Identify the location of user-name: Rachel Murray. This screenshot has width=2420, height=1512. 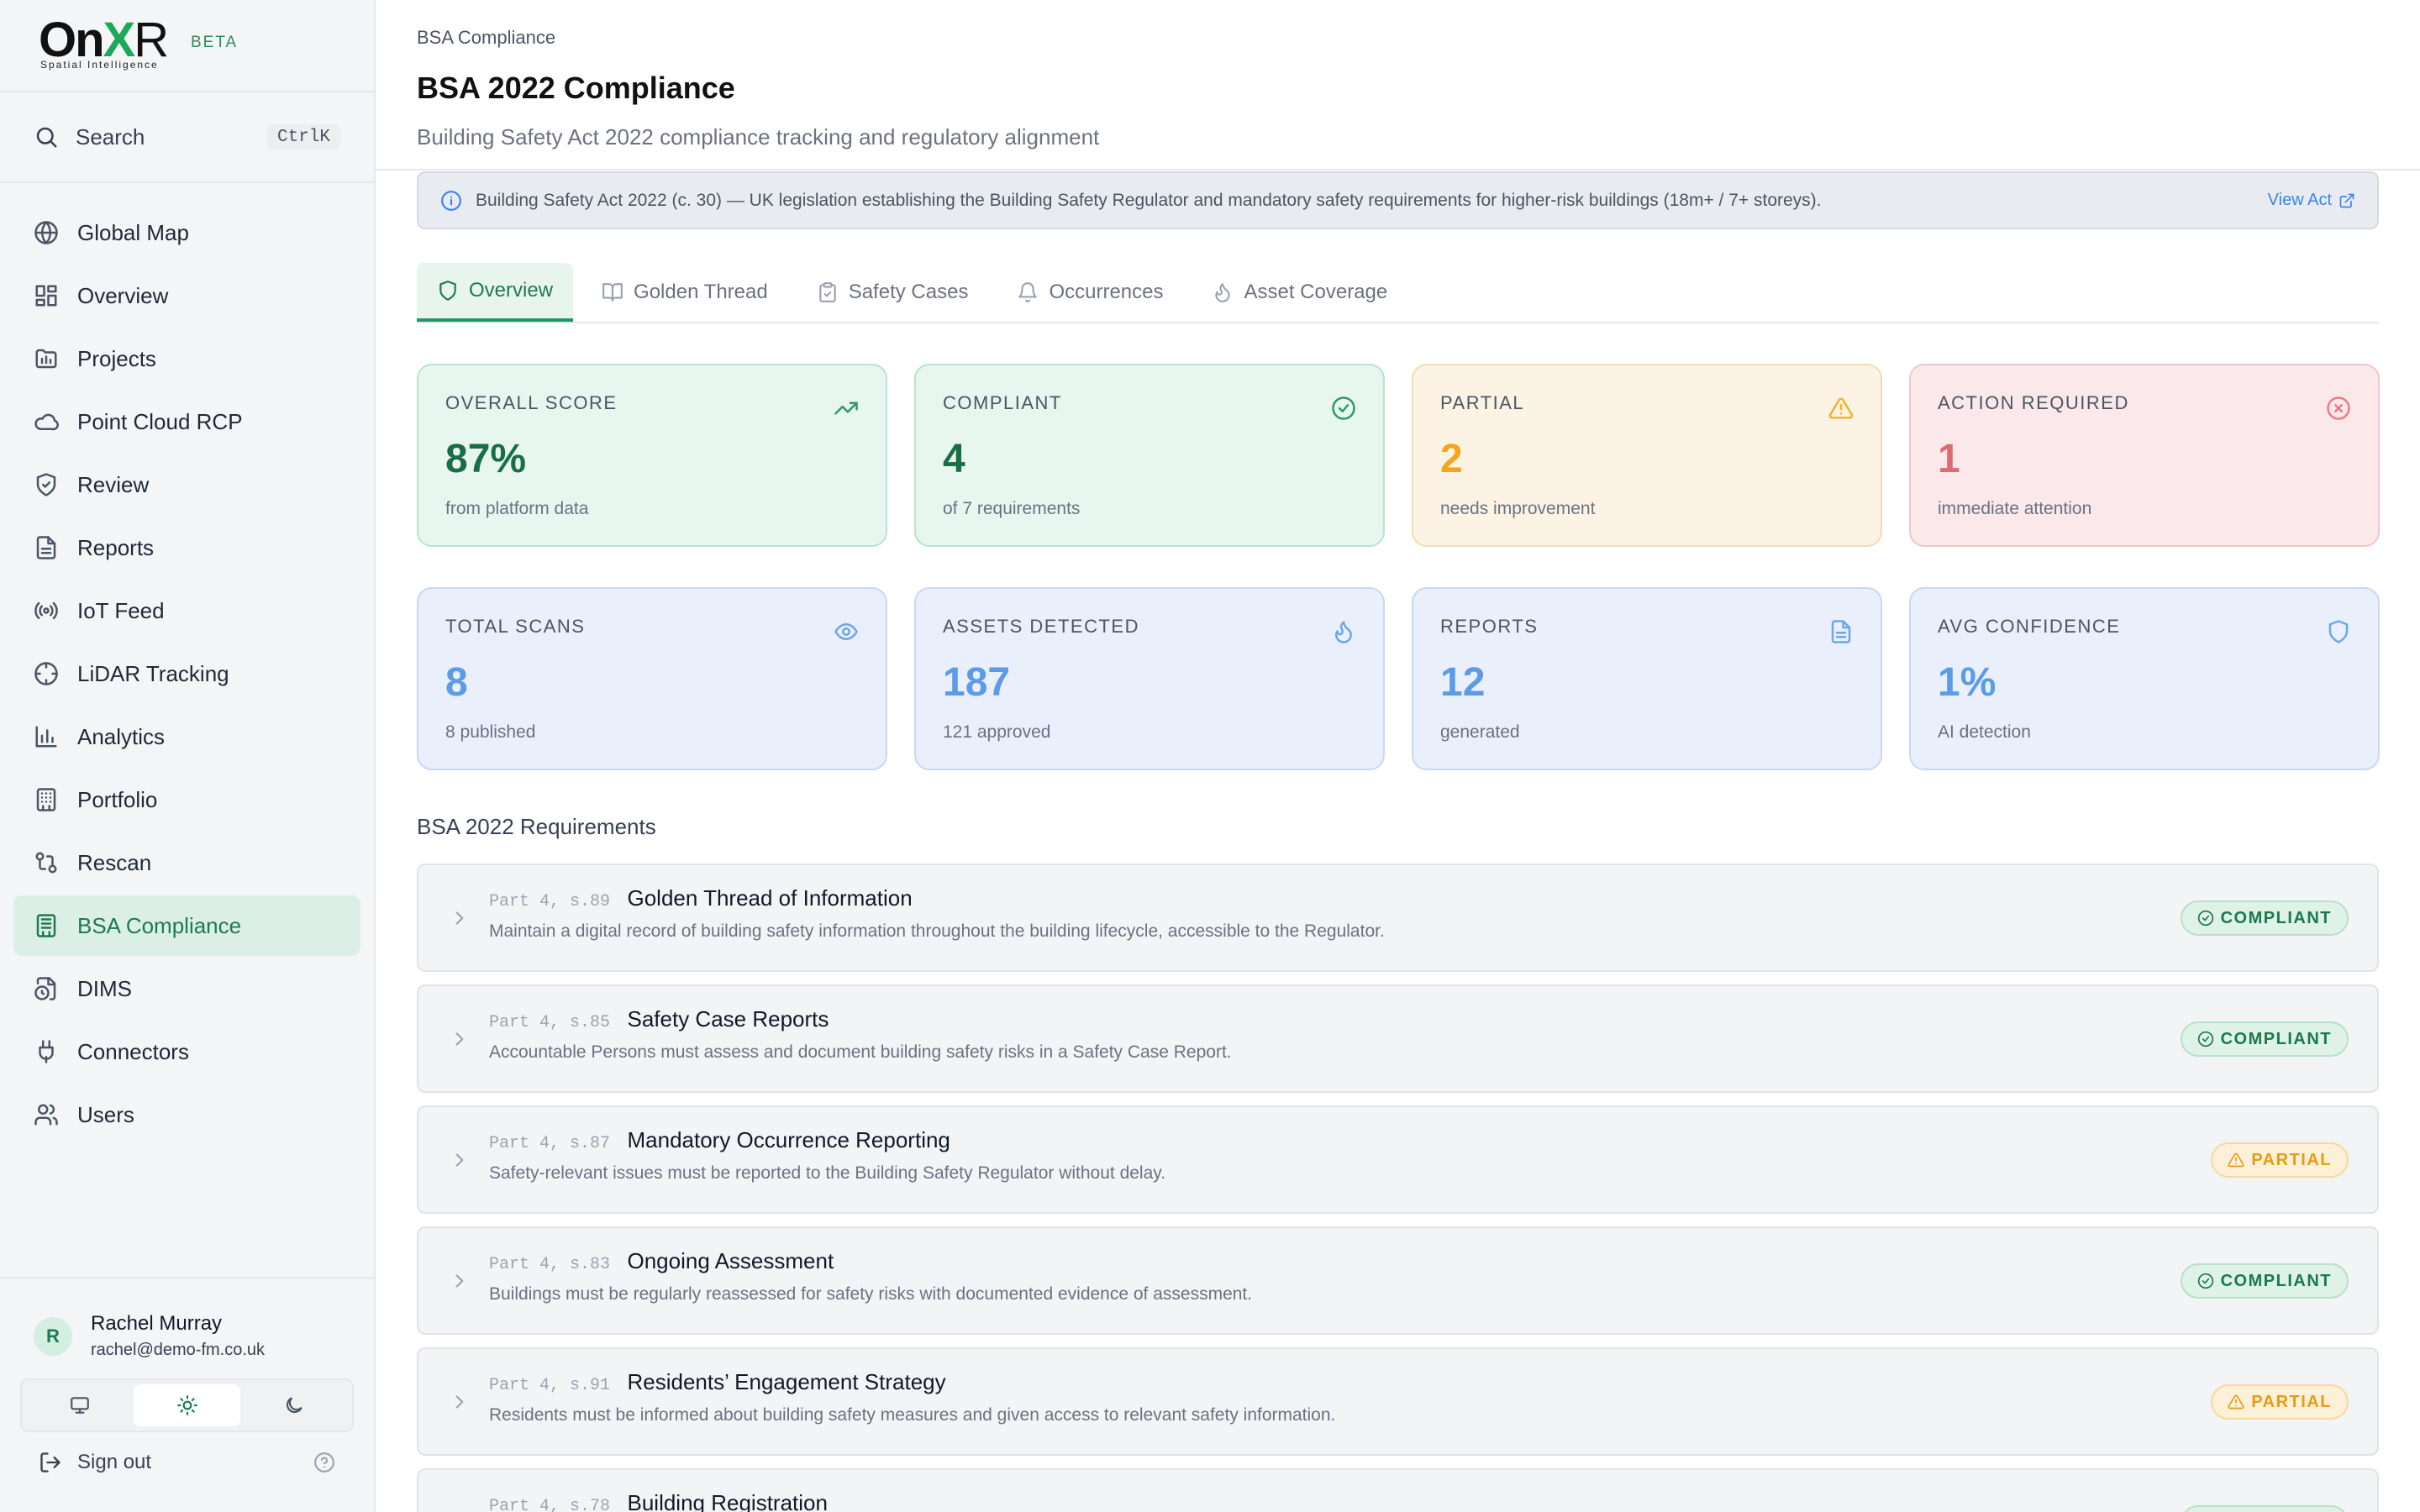
(157, 1323).